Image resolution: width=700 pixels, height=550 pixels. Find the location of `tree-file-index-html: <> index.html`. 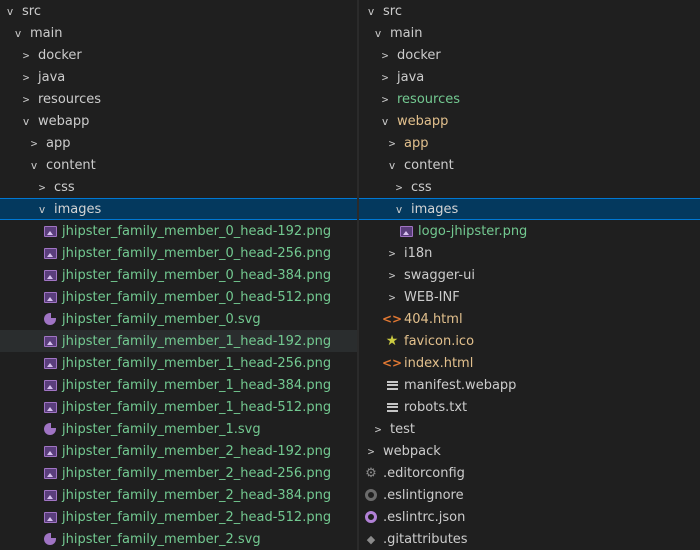

tree-file-index-html: <> index.html is located at coordinates (529, 363).